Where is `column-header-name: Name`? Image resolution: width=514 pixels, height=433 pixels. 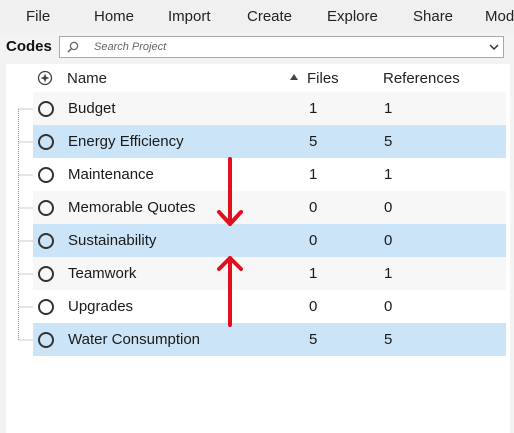 column-header-name: Name is located at coordinates (87, 78).